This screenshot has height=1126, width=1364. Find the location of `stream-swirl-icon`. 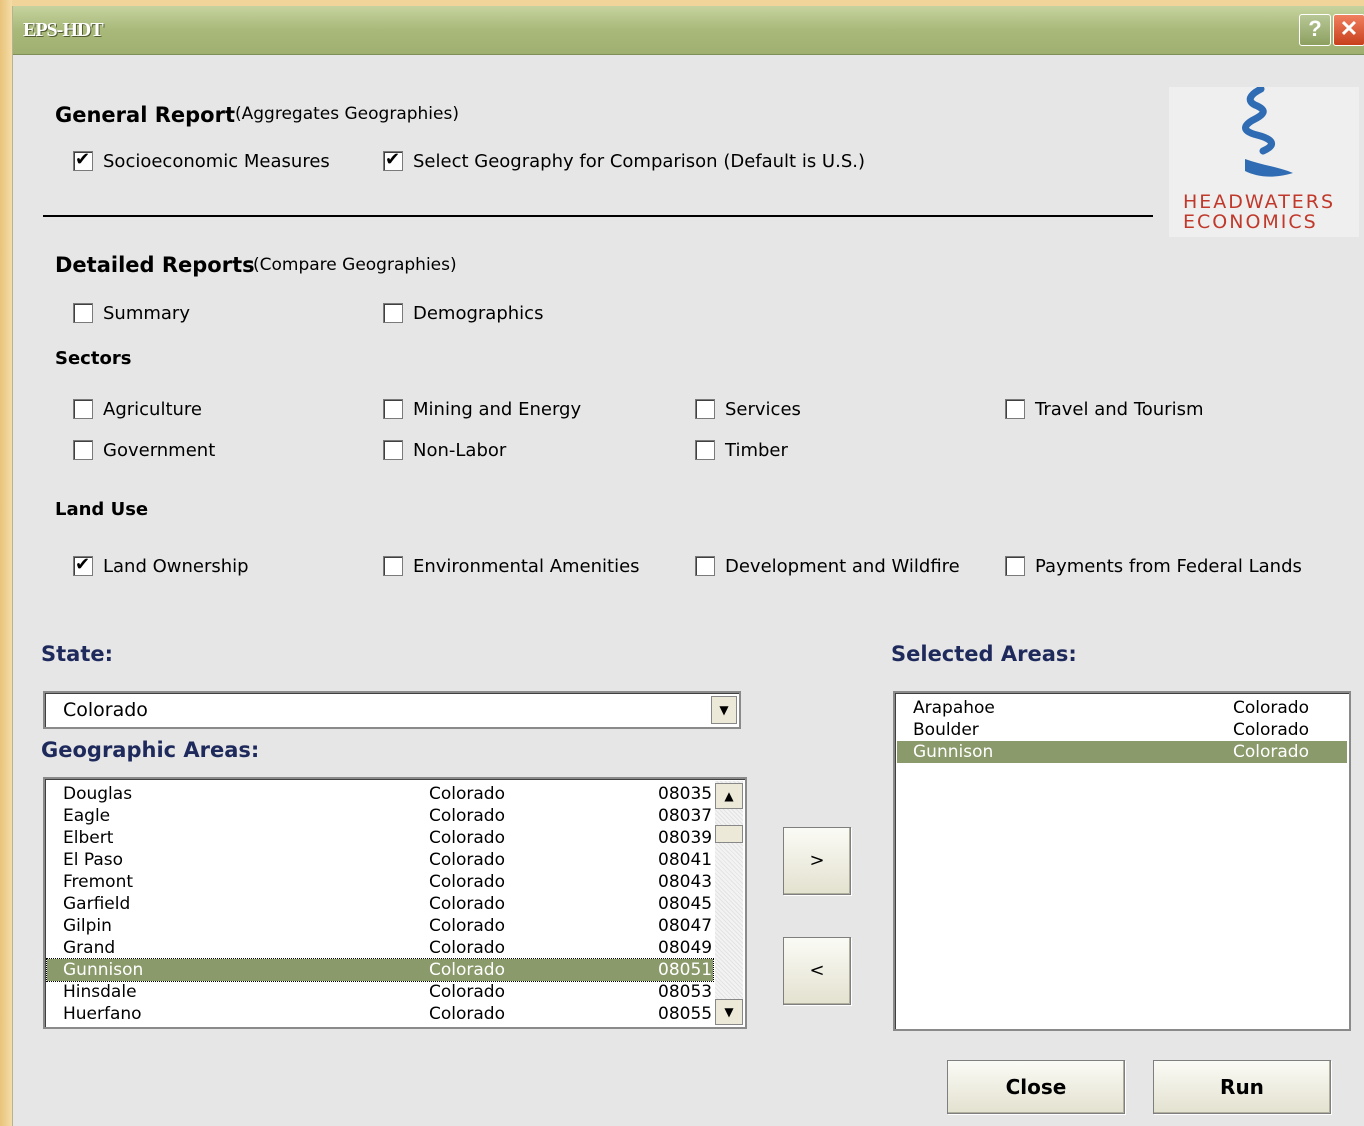

stream-swirl-icon is located at coordinates (1267, 131).